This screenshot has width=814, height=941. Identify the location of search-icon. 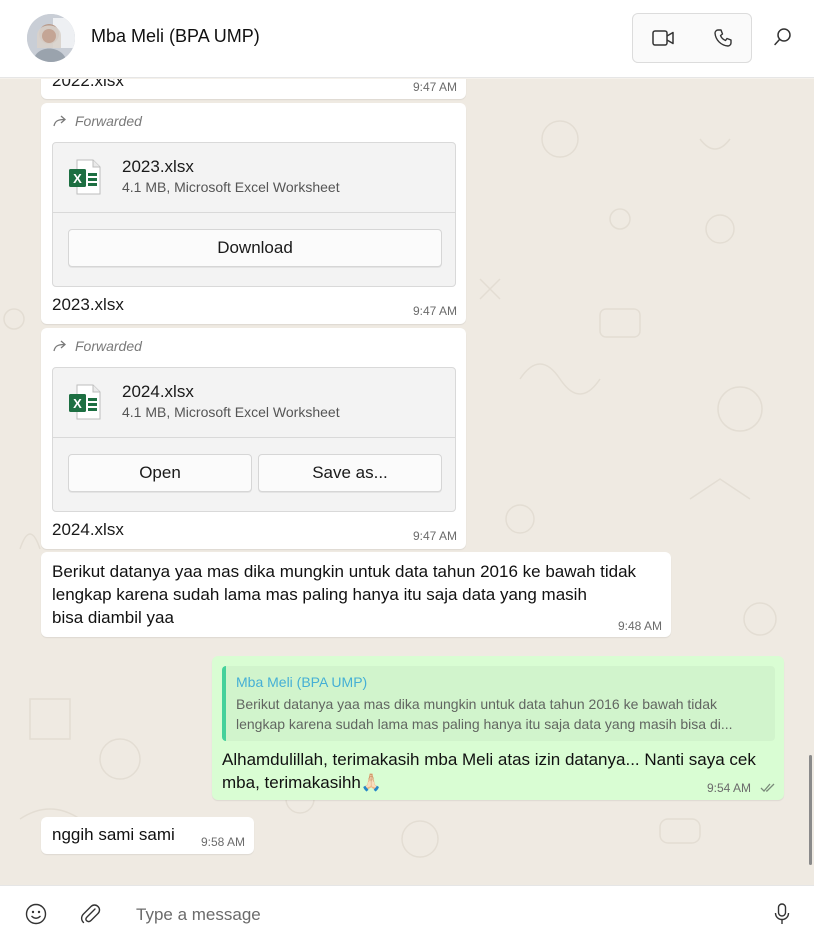
(782, 37).